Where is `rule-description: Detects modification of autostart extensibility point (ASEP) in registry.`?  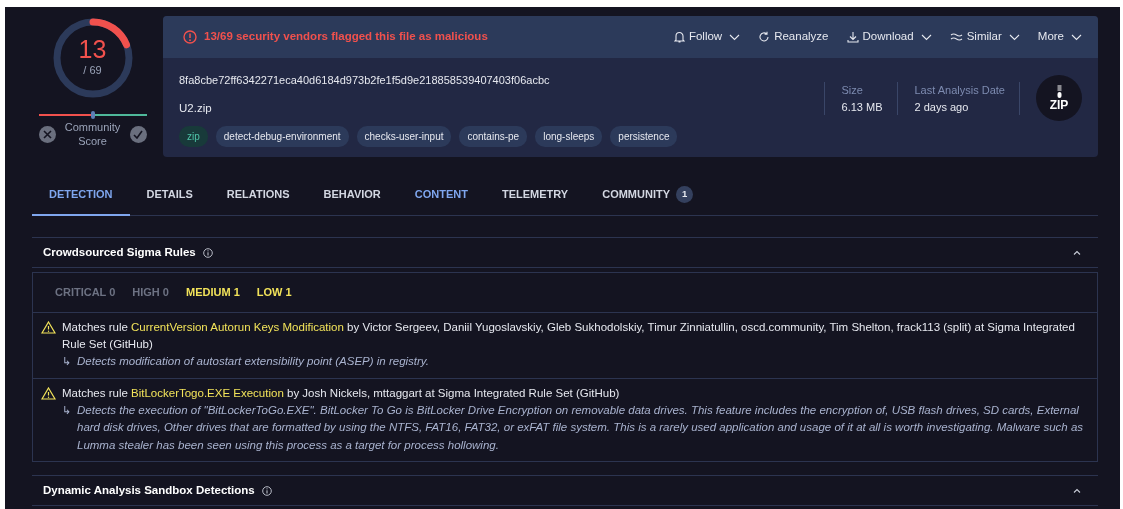 rule-description: Detects modification of autostart extensibility point (ASEP) in registry. is located at coordinates (253, 361).